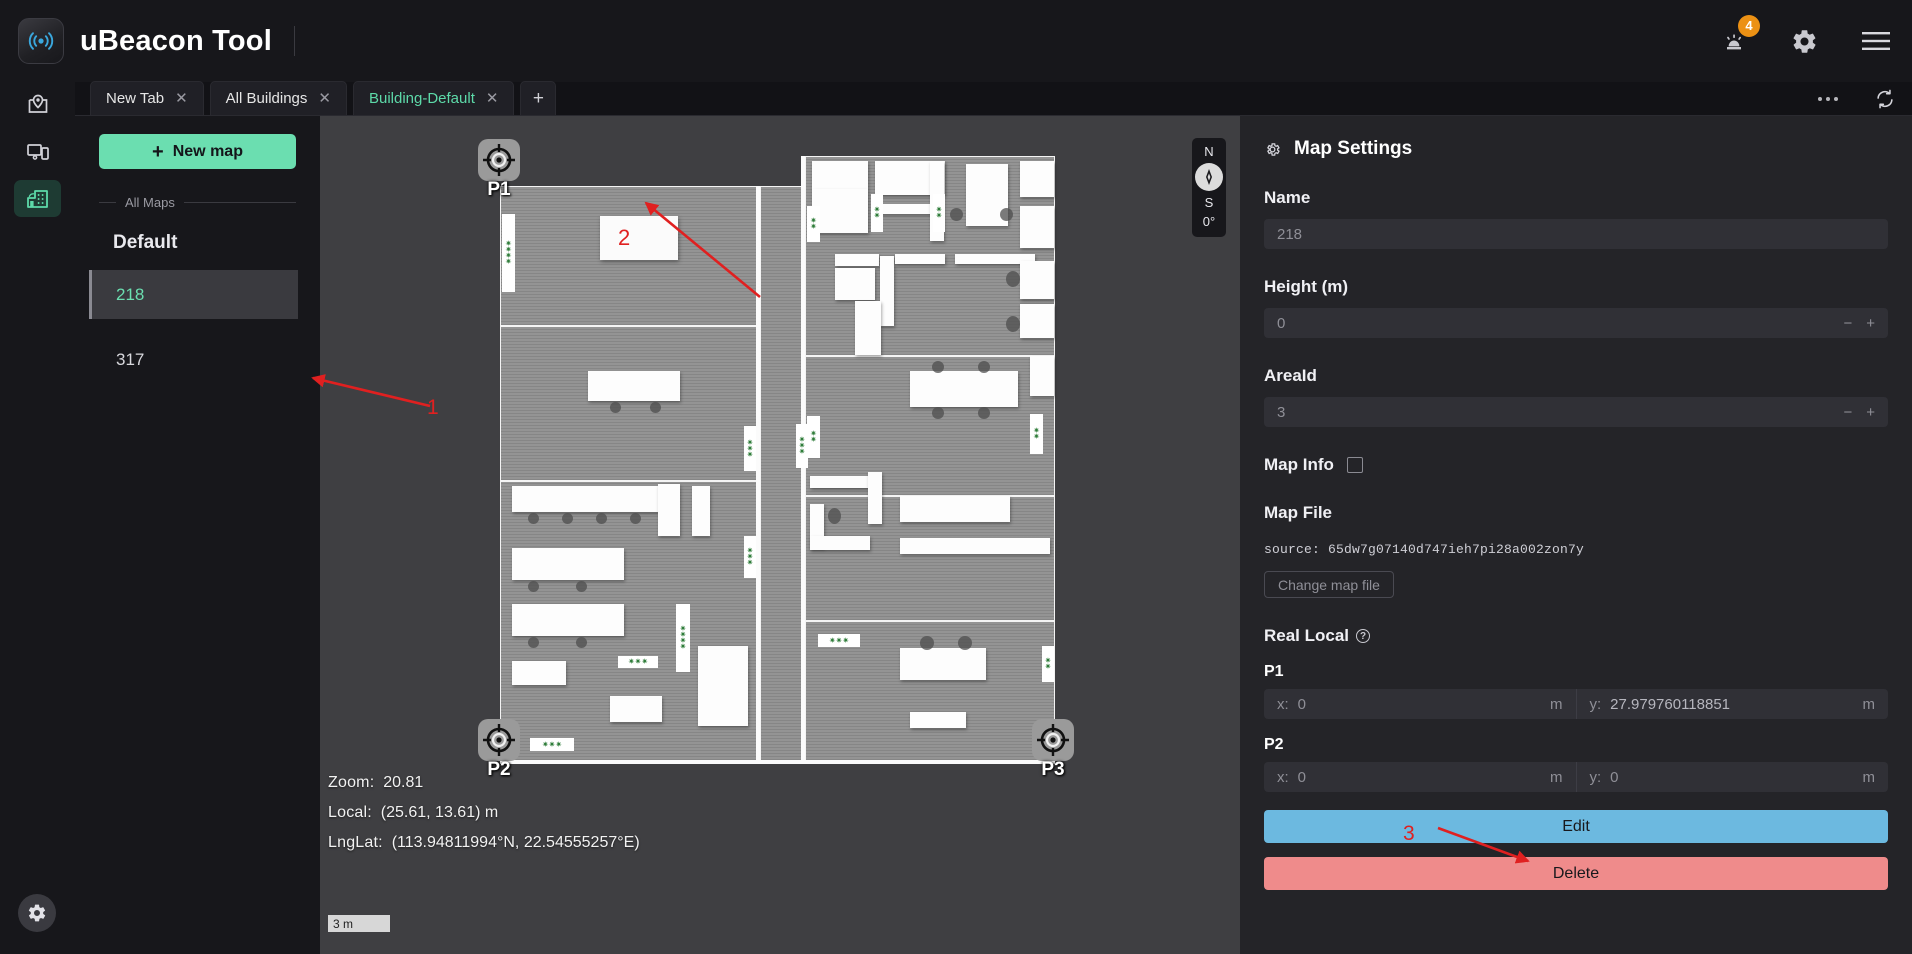  I want to click on sidebar-item-buildings, so click(37, 198).